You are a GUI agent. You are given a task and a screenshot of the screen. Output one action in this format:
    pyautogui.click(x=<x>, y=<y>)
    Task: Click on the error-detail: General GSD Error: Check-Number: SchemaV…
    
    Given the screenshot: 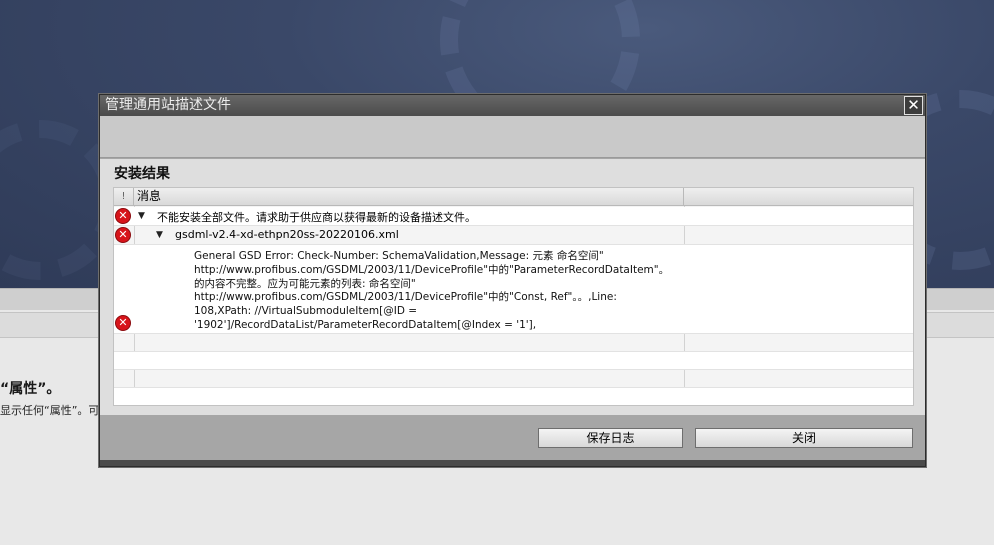 What is the action you would take?
    pyautogui.click(x=431, y=291)
    